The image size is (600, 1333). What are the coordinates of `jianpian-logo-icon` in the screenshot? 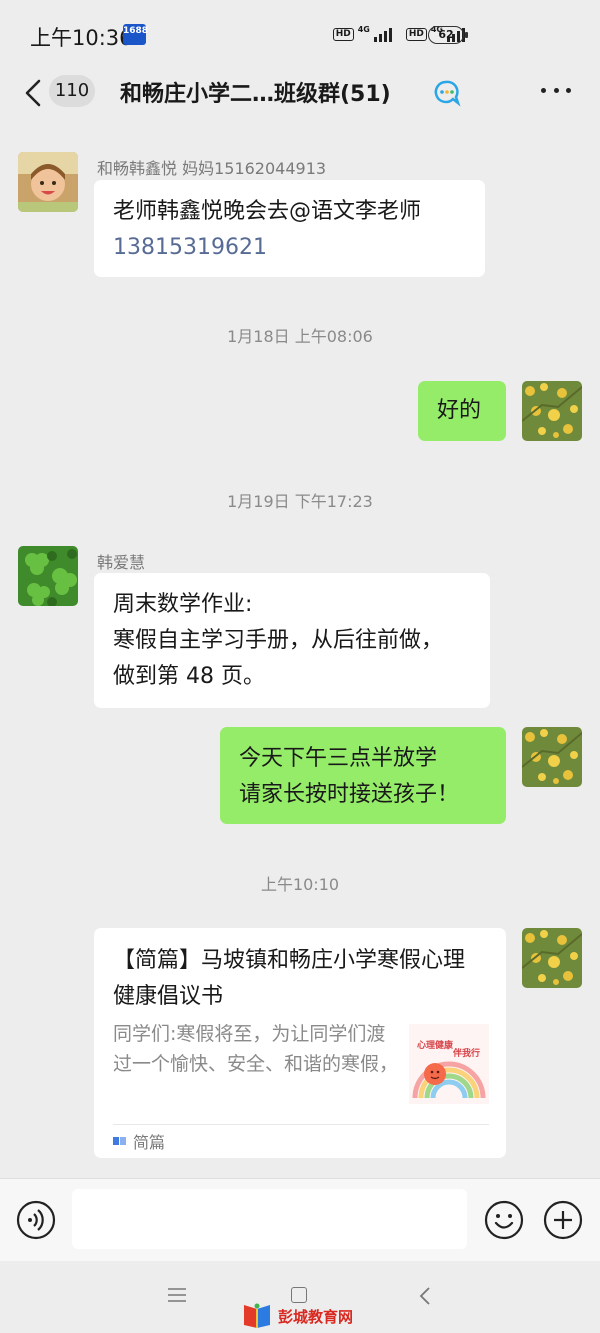 It's located at (119, 1141).